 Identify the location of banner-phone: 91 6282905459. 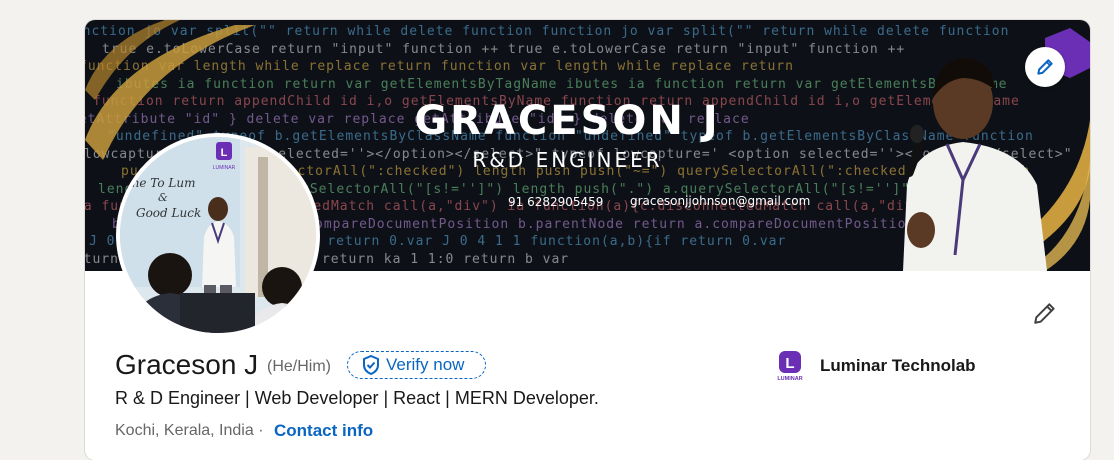
(556, 202).